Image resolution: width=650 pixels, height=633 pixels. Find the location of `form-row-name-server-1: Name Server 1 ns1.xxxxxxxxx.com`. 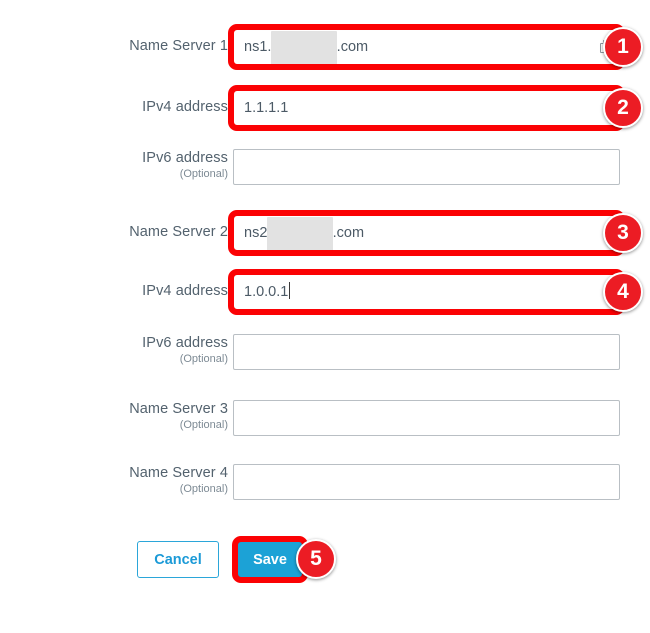

form-row-name-server-1: Name Server 1 ns1.xxxxxxxxx.com is located at coordinates (325, 48).